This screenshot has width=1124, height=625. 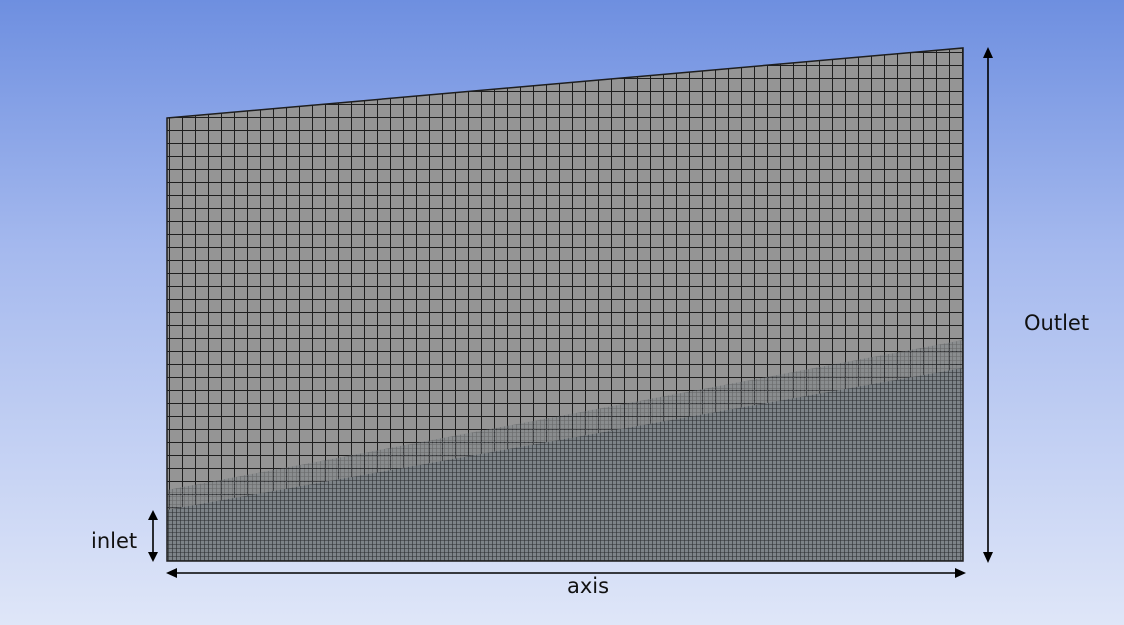 I want to click on inlet-label: inlet, so click(x=114, y=541).